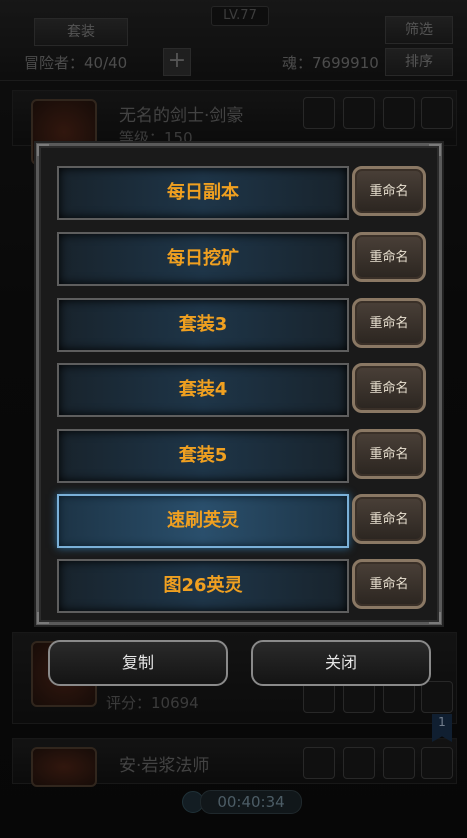  I want to click on suit-row-3: 套装3, so click(203, 325).